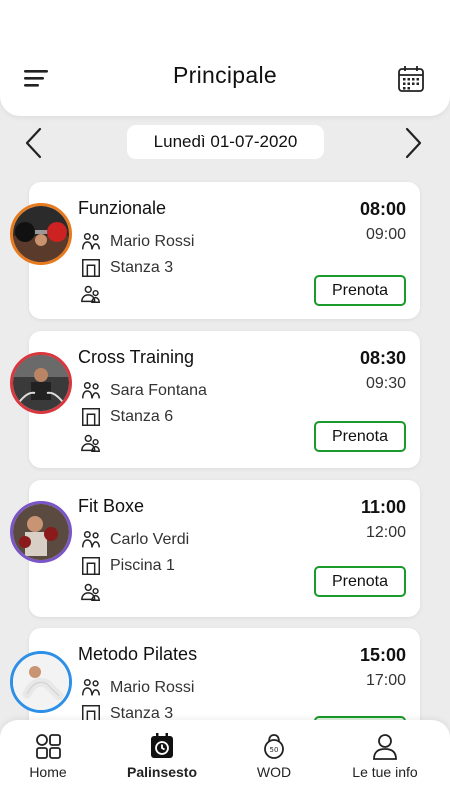  What do you see at coordinates (411, 79) in the screenshot?
I see `calendar-icon` at bounding box center [411, 79].